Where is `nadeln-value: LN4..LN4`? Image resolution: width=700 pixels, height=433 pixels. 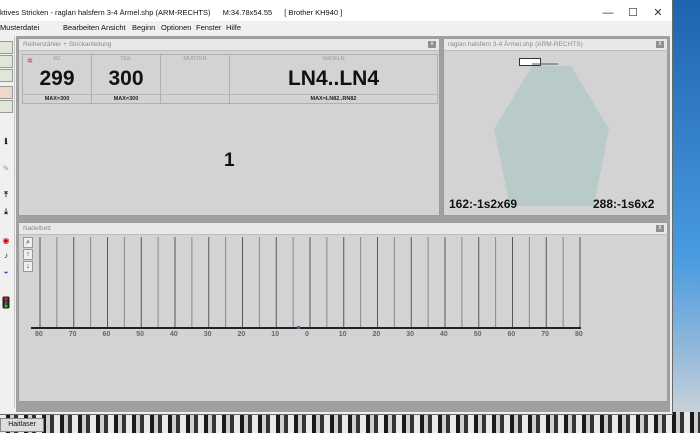 nadeln-value: LN4..LN4 is located at coordinates (333, 78).